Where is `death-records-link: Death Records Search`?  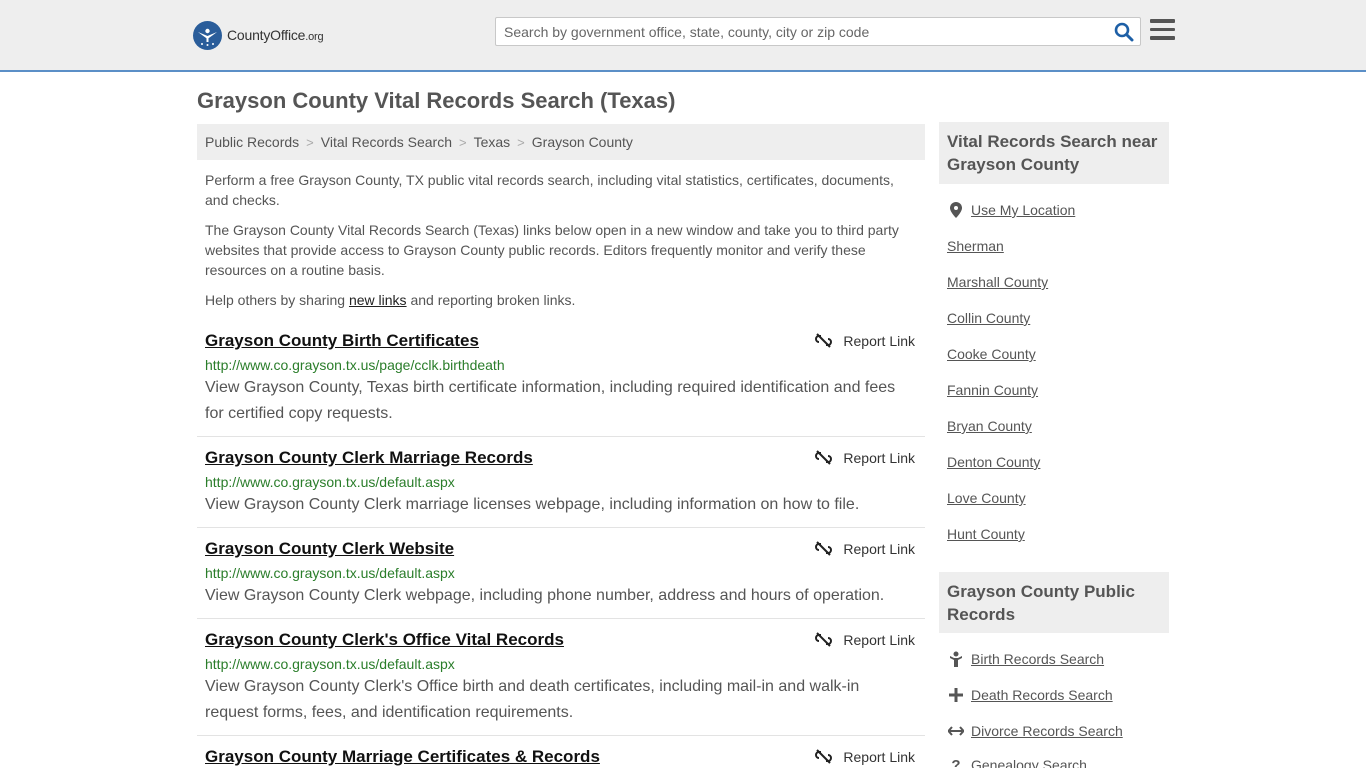
death-records-link: Death Records Search is located at coordinates (1030, 695).